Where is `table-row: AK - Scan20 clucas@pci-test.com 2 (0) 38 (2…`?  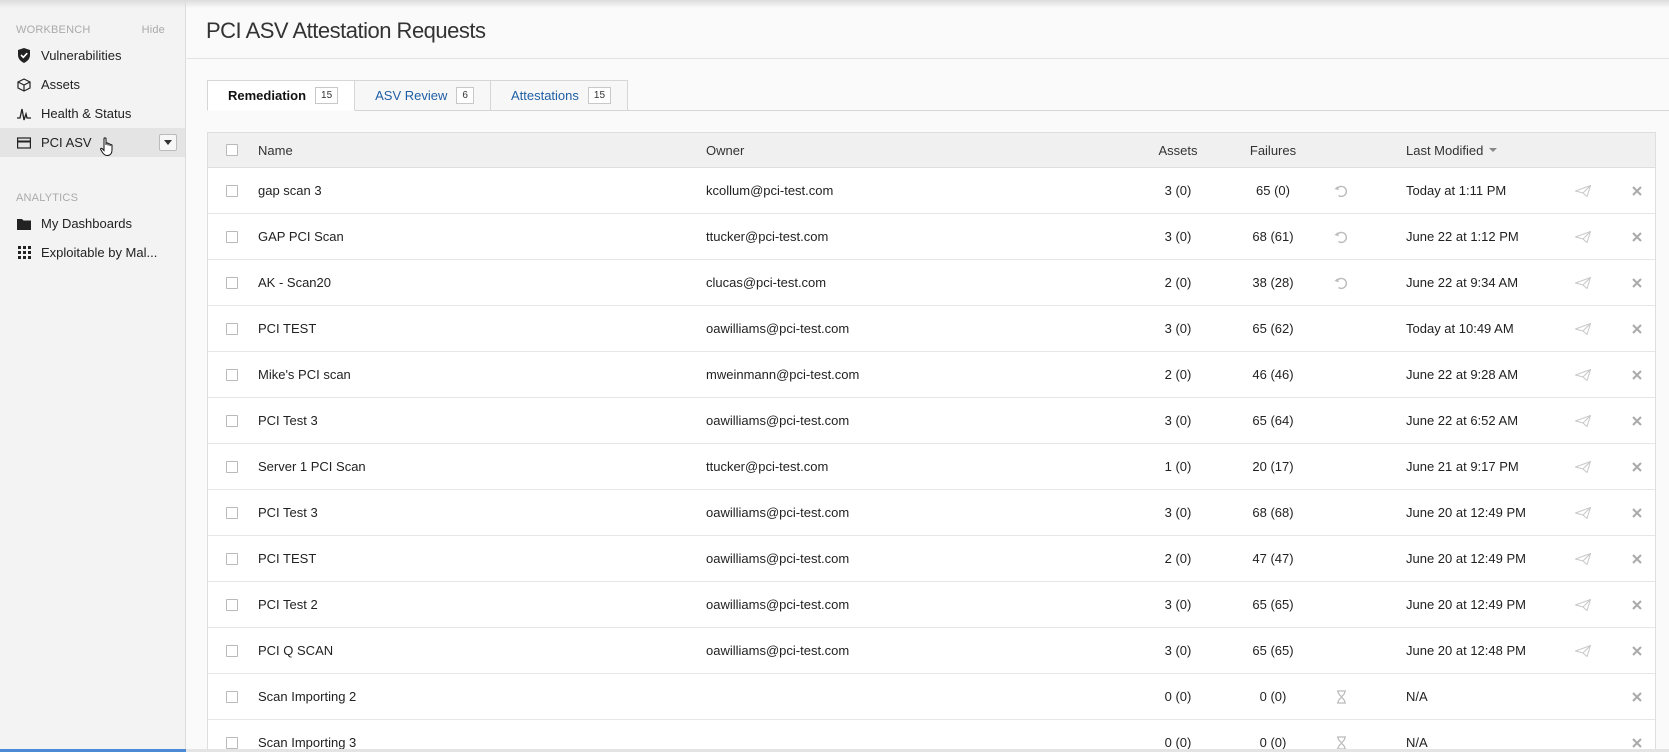 table-row: AK - Scan20 clucas@pci-test.com 2 (0) 38 (2… is located at coordinates (931, 283).